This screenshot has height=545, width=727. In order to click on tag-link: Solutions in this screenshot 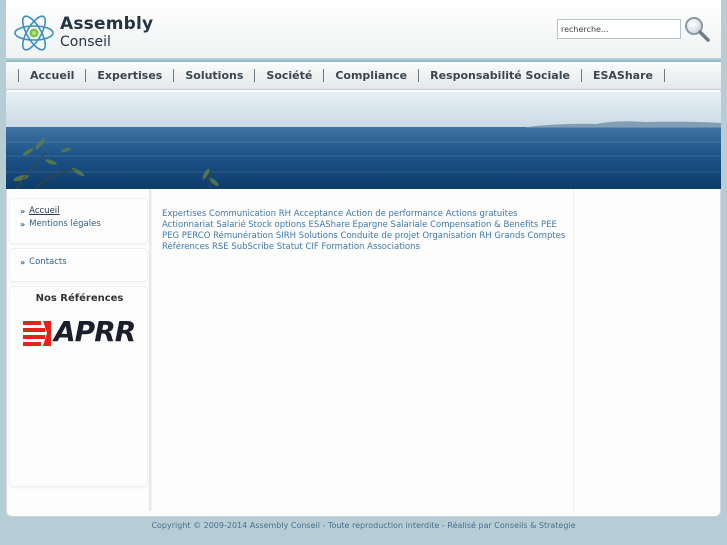, I will do `click(318, 236)`.